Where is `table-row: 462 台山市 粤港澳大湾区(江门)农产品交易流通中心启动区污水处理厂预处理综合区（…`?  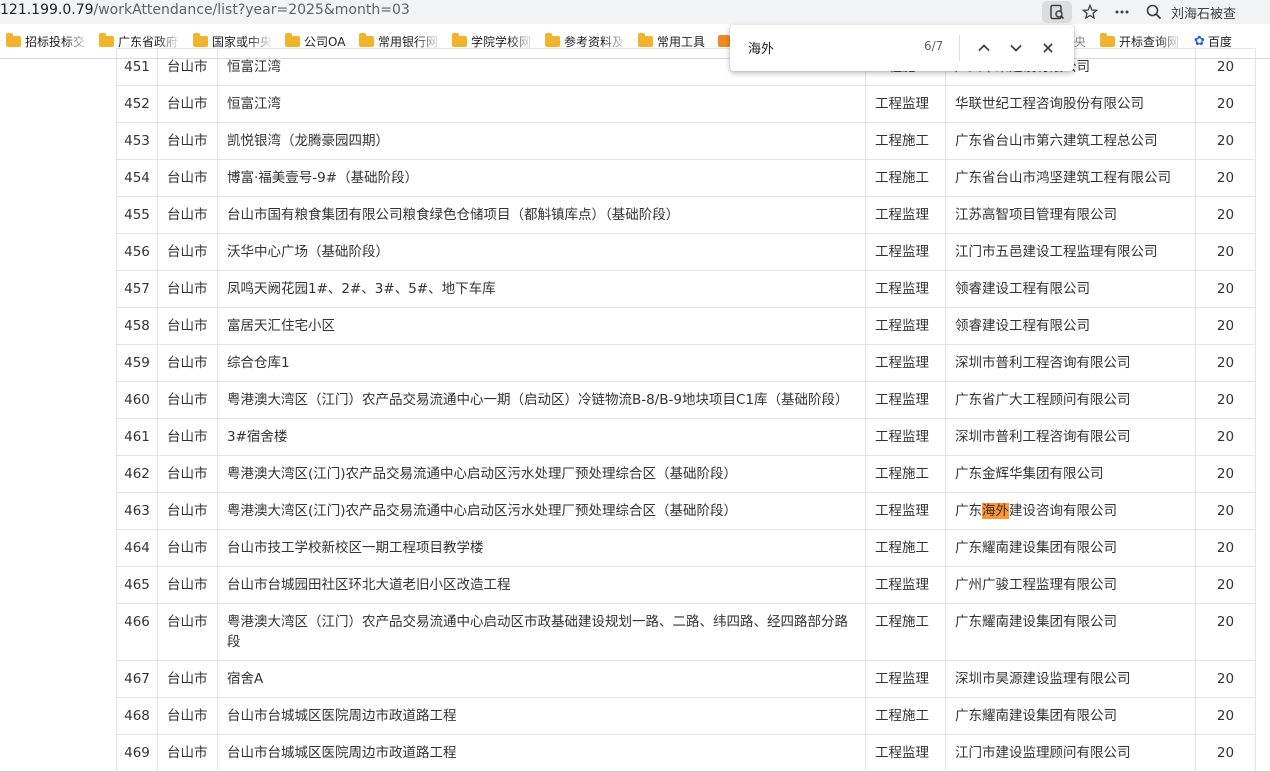
table-row: 462 台山市 粤港澳大湾区(江门)农产品交易流通中心启动区污水处理厂预处理综合区（… is located at coordinates (686, 474).